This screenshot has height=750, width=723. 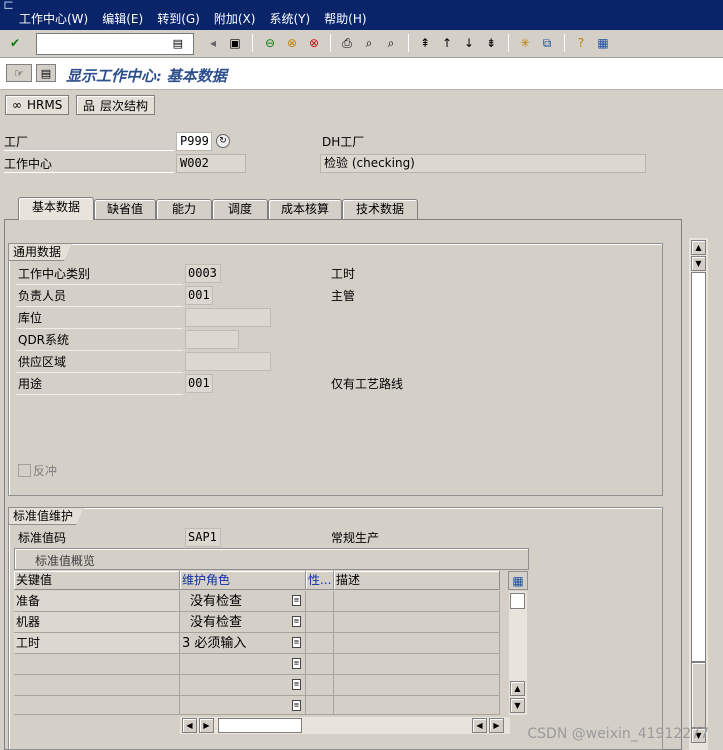 What do you see at coordinates (343, 296) in the screenshot?
I see `responsible-desc: 主管` at bounding box center [343, 296].